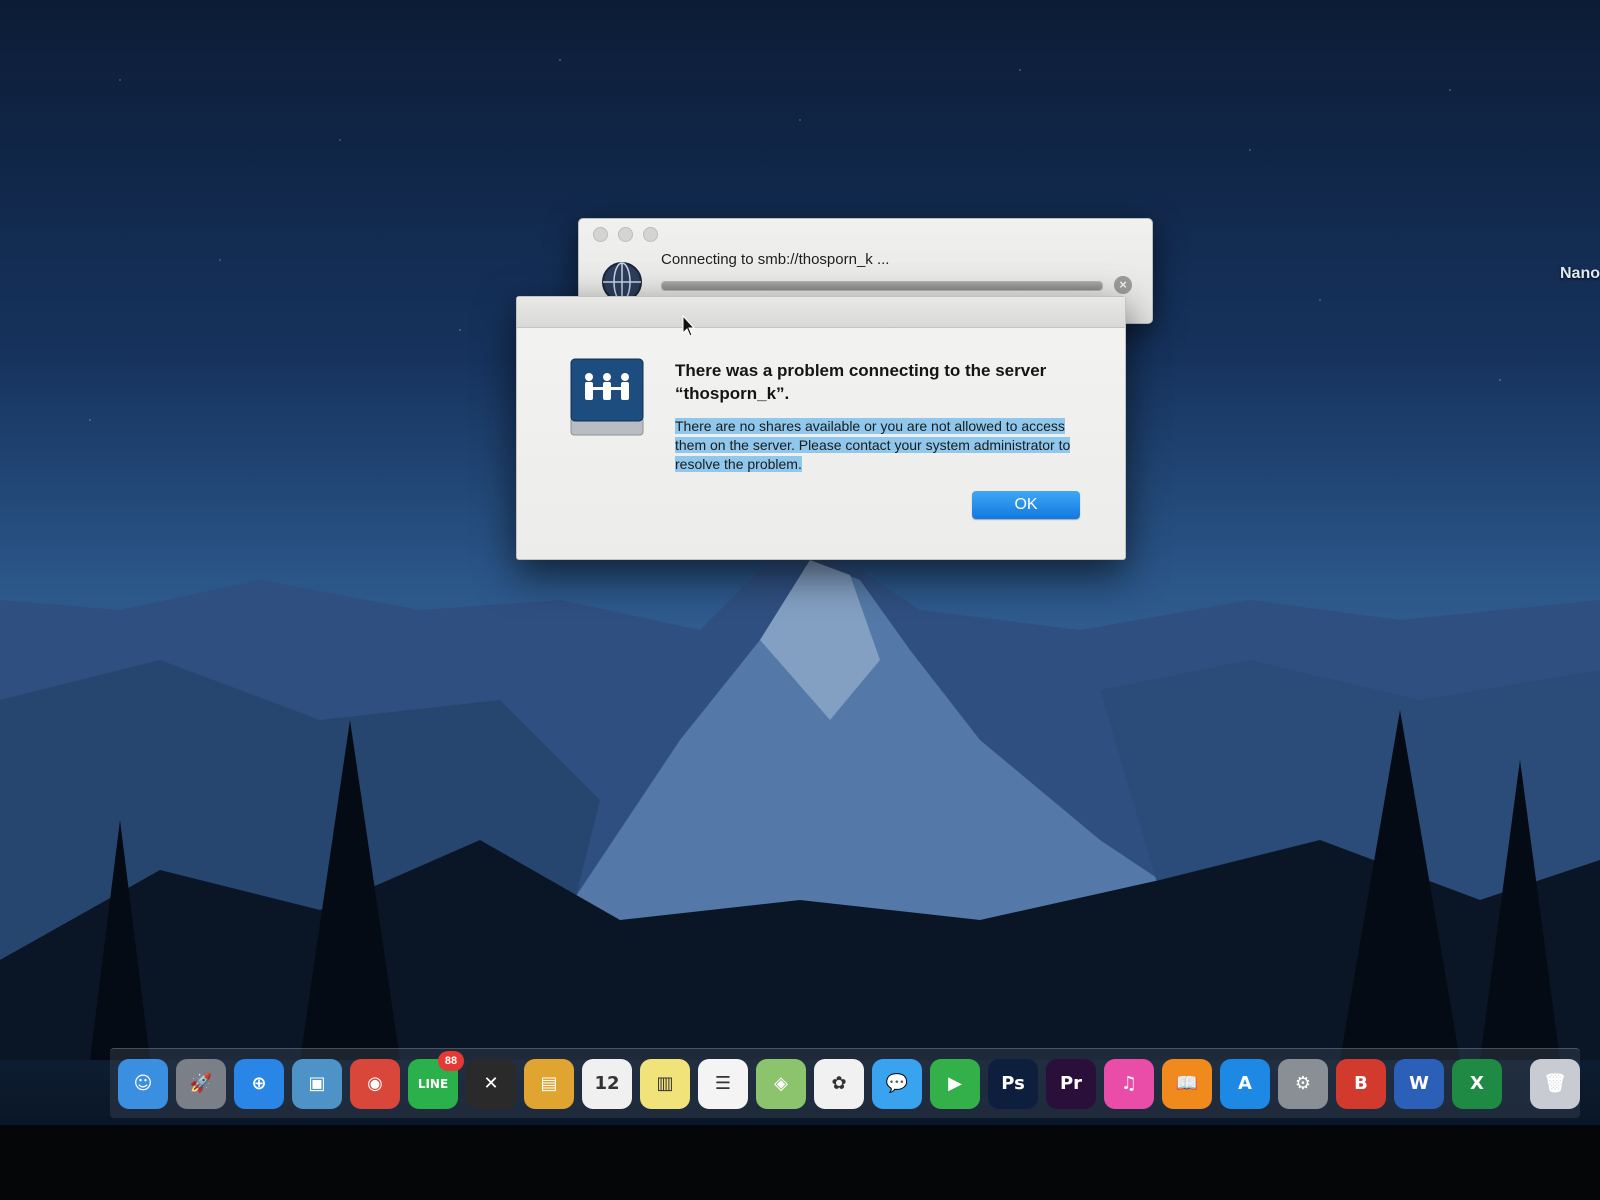 This screenshot has width=1600, height=1200. I want to click on dock-item-preview: ▣, so click(317, 1083).